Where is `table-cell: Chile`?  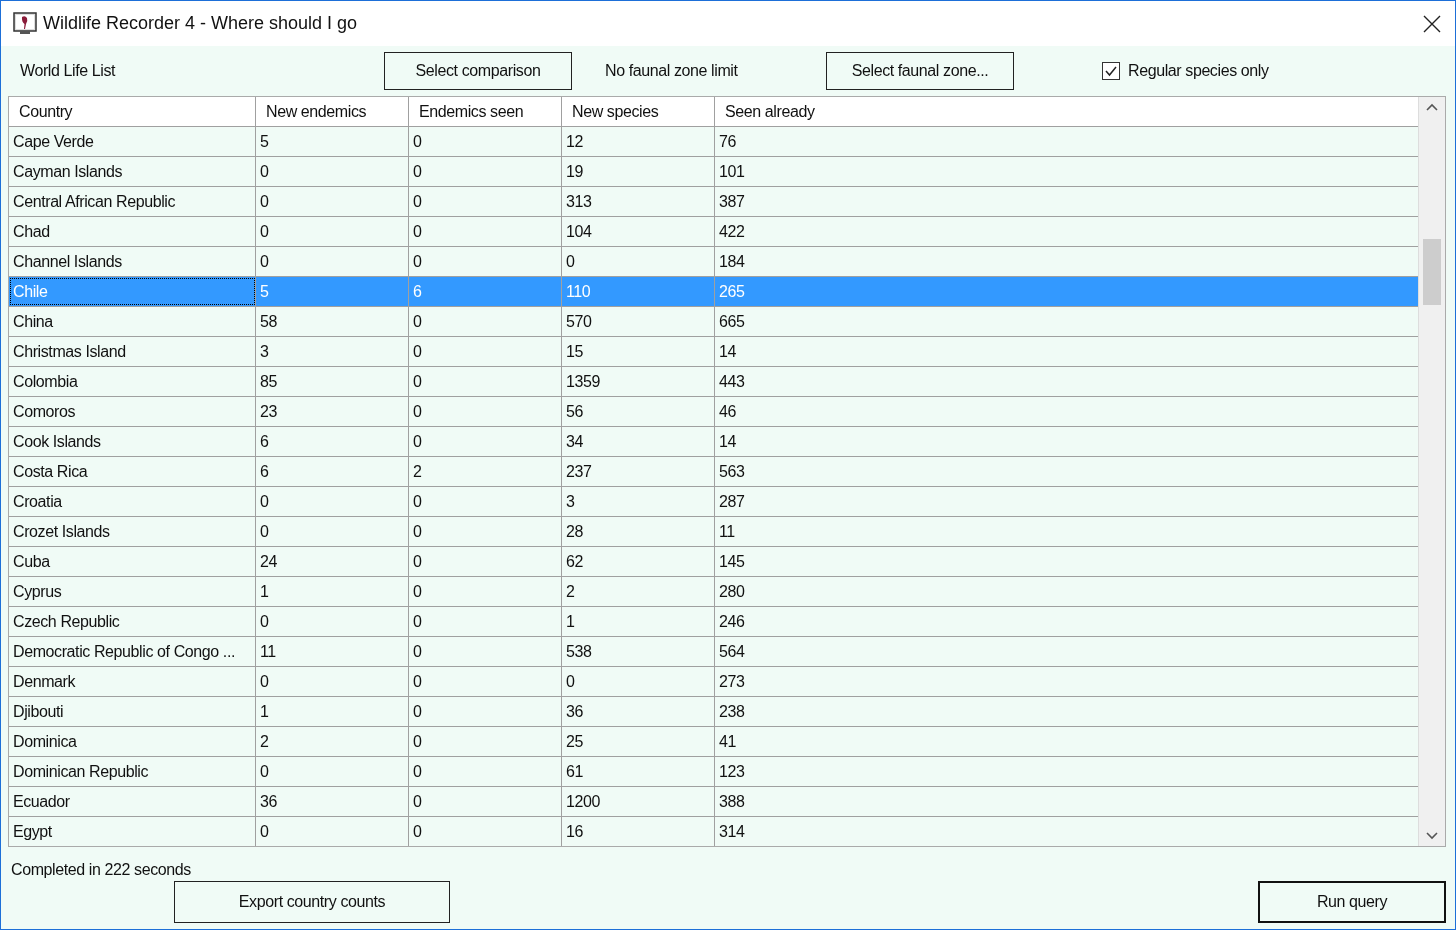 table-cell: Chile is located at coordinates (132, 291).